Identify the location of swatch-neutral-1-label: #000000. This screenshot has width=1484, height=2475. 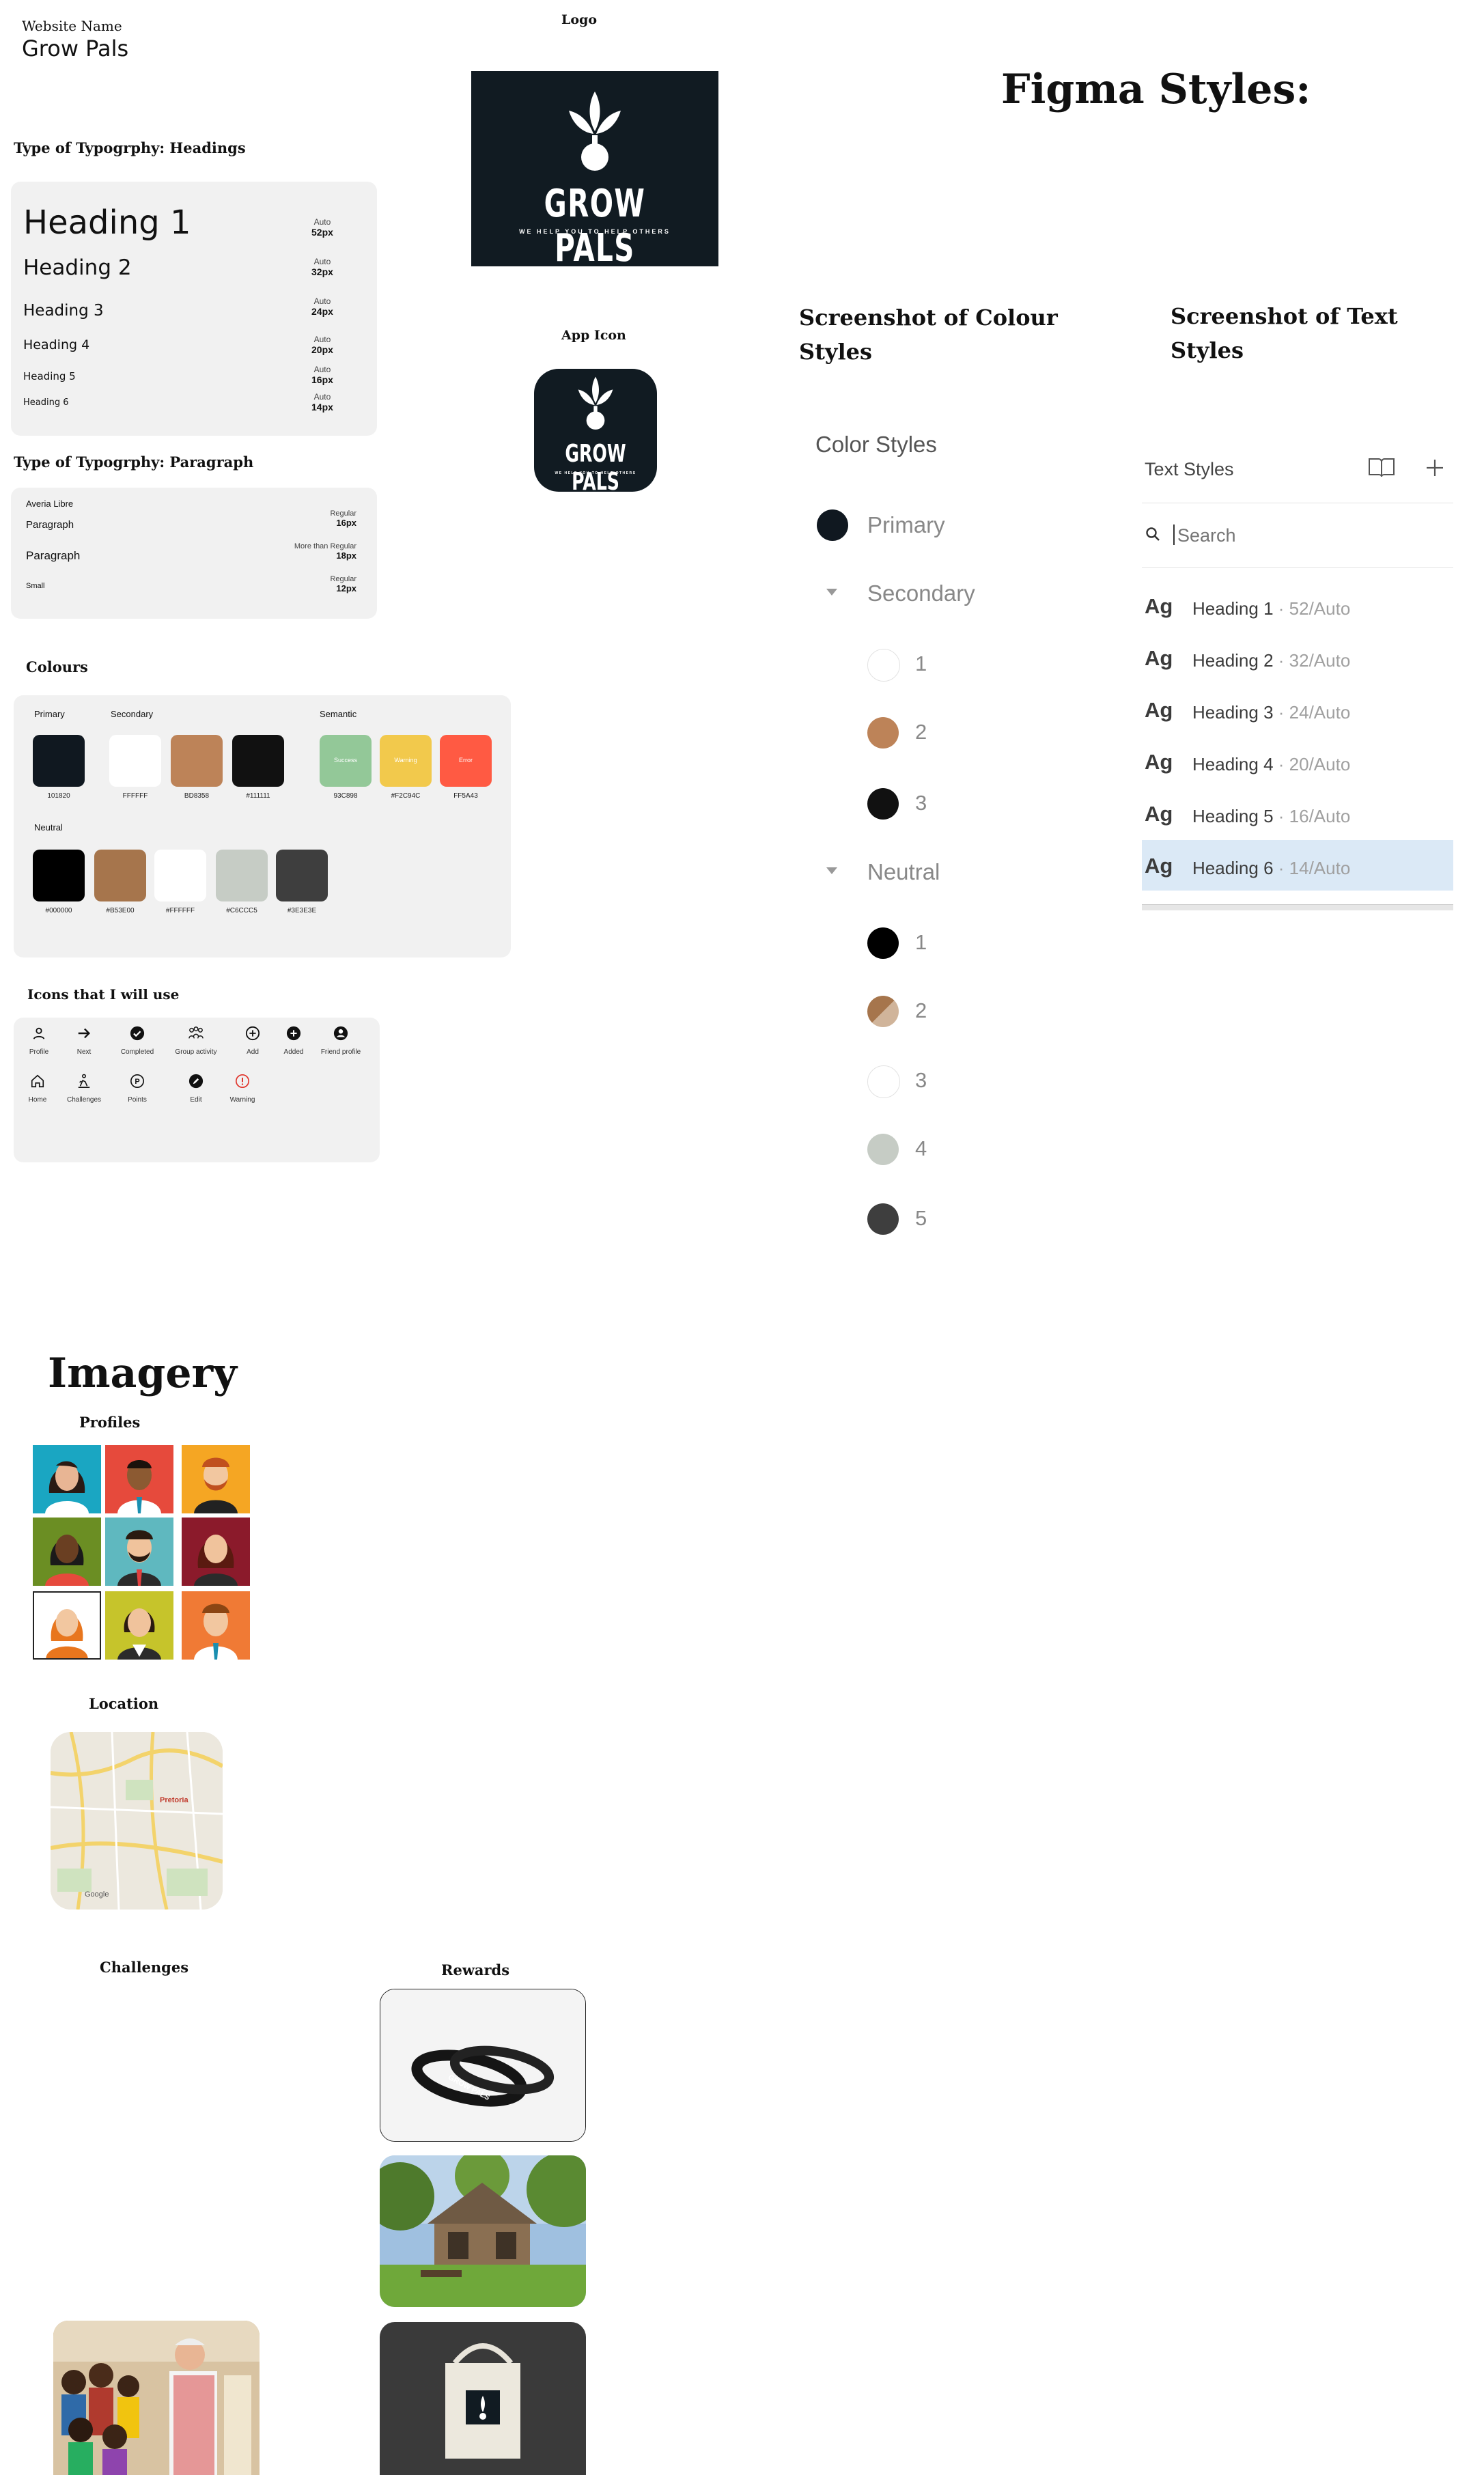
(58, 911).